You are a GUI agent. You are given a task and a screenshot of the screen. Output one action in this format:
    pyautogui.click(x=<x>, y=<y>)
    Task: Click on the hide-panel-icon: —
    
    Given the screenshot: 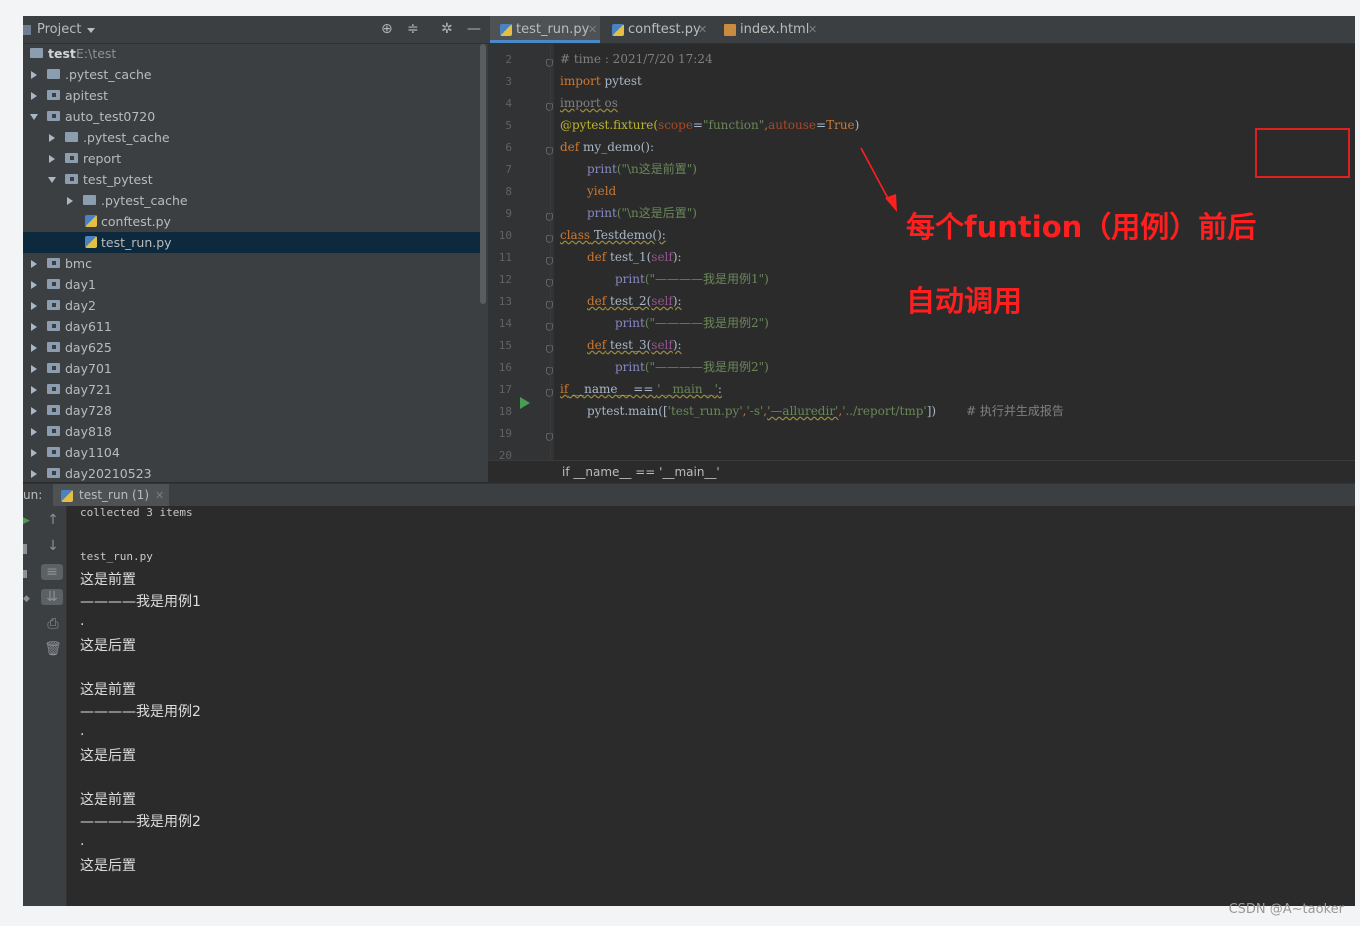 What is the action you would take?
    pyautogui.click(x=474, y=29)
    